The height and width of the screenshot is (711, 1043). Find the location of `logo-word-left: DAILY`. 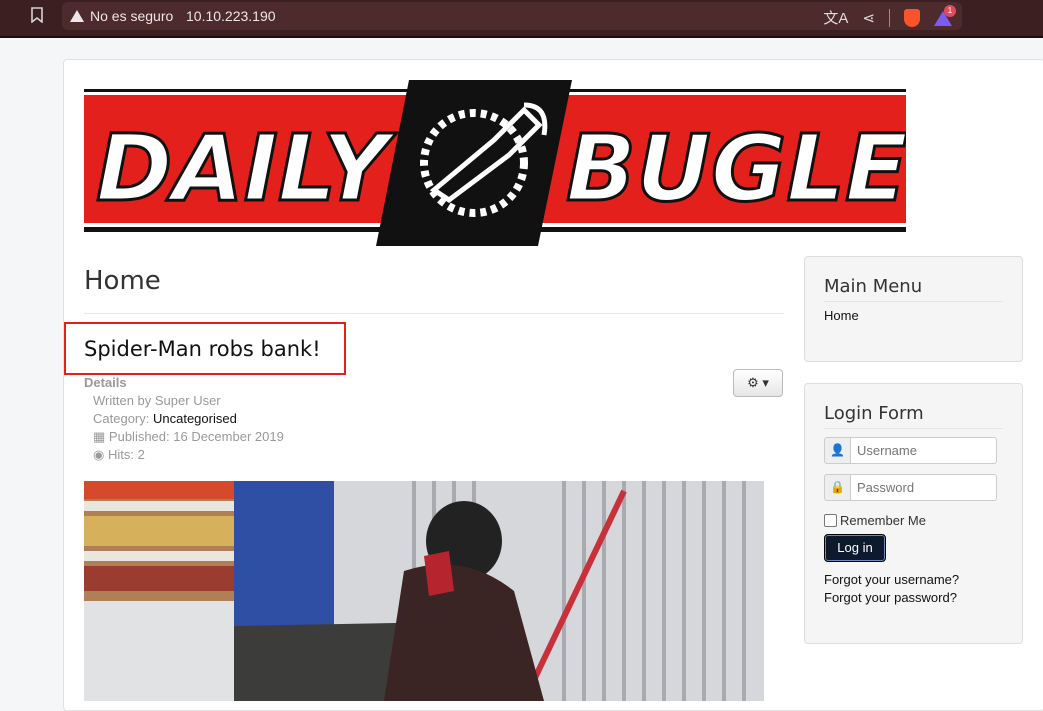

logo-word-left: DAILY is located at coordinates (246, 168).